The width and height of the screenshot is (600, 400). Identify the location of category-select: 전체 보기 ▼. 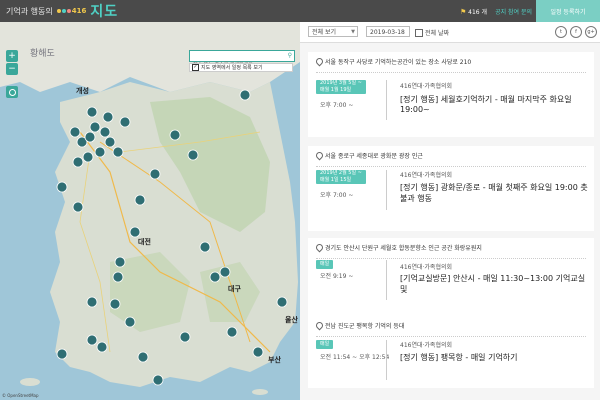
(333, 31).